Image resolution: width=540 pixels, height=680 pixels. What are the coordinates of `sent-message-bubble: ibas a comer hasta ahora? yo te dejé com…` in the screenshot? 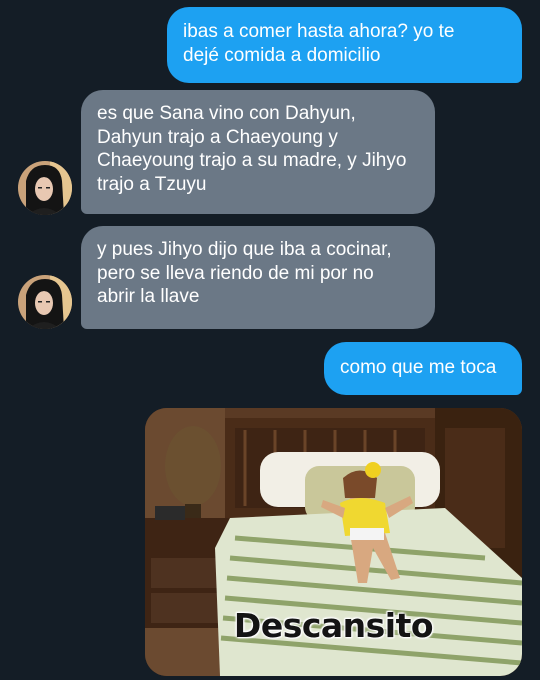 It's located at (344, 45).